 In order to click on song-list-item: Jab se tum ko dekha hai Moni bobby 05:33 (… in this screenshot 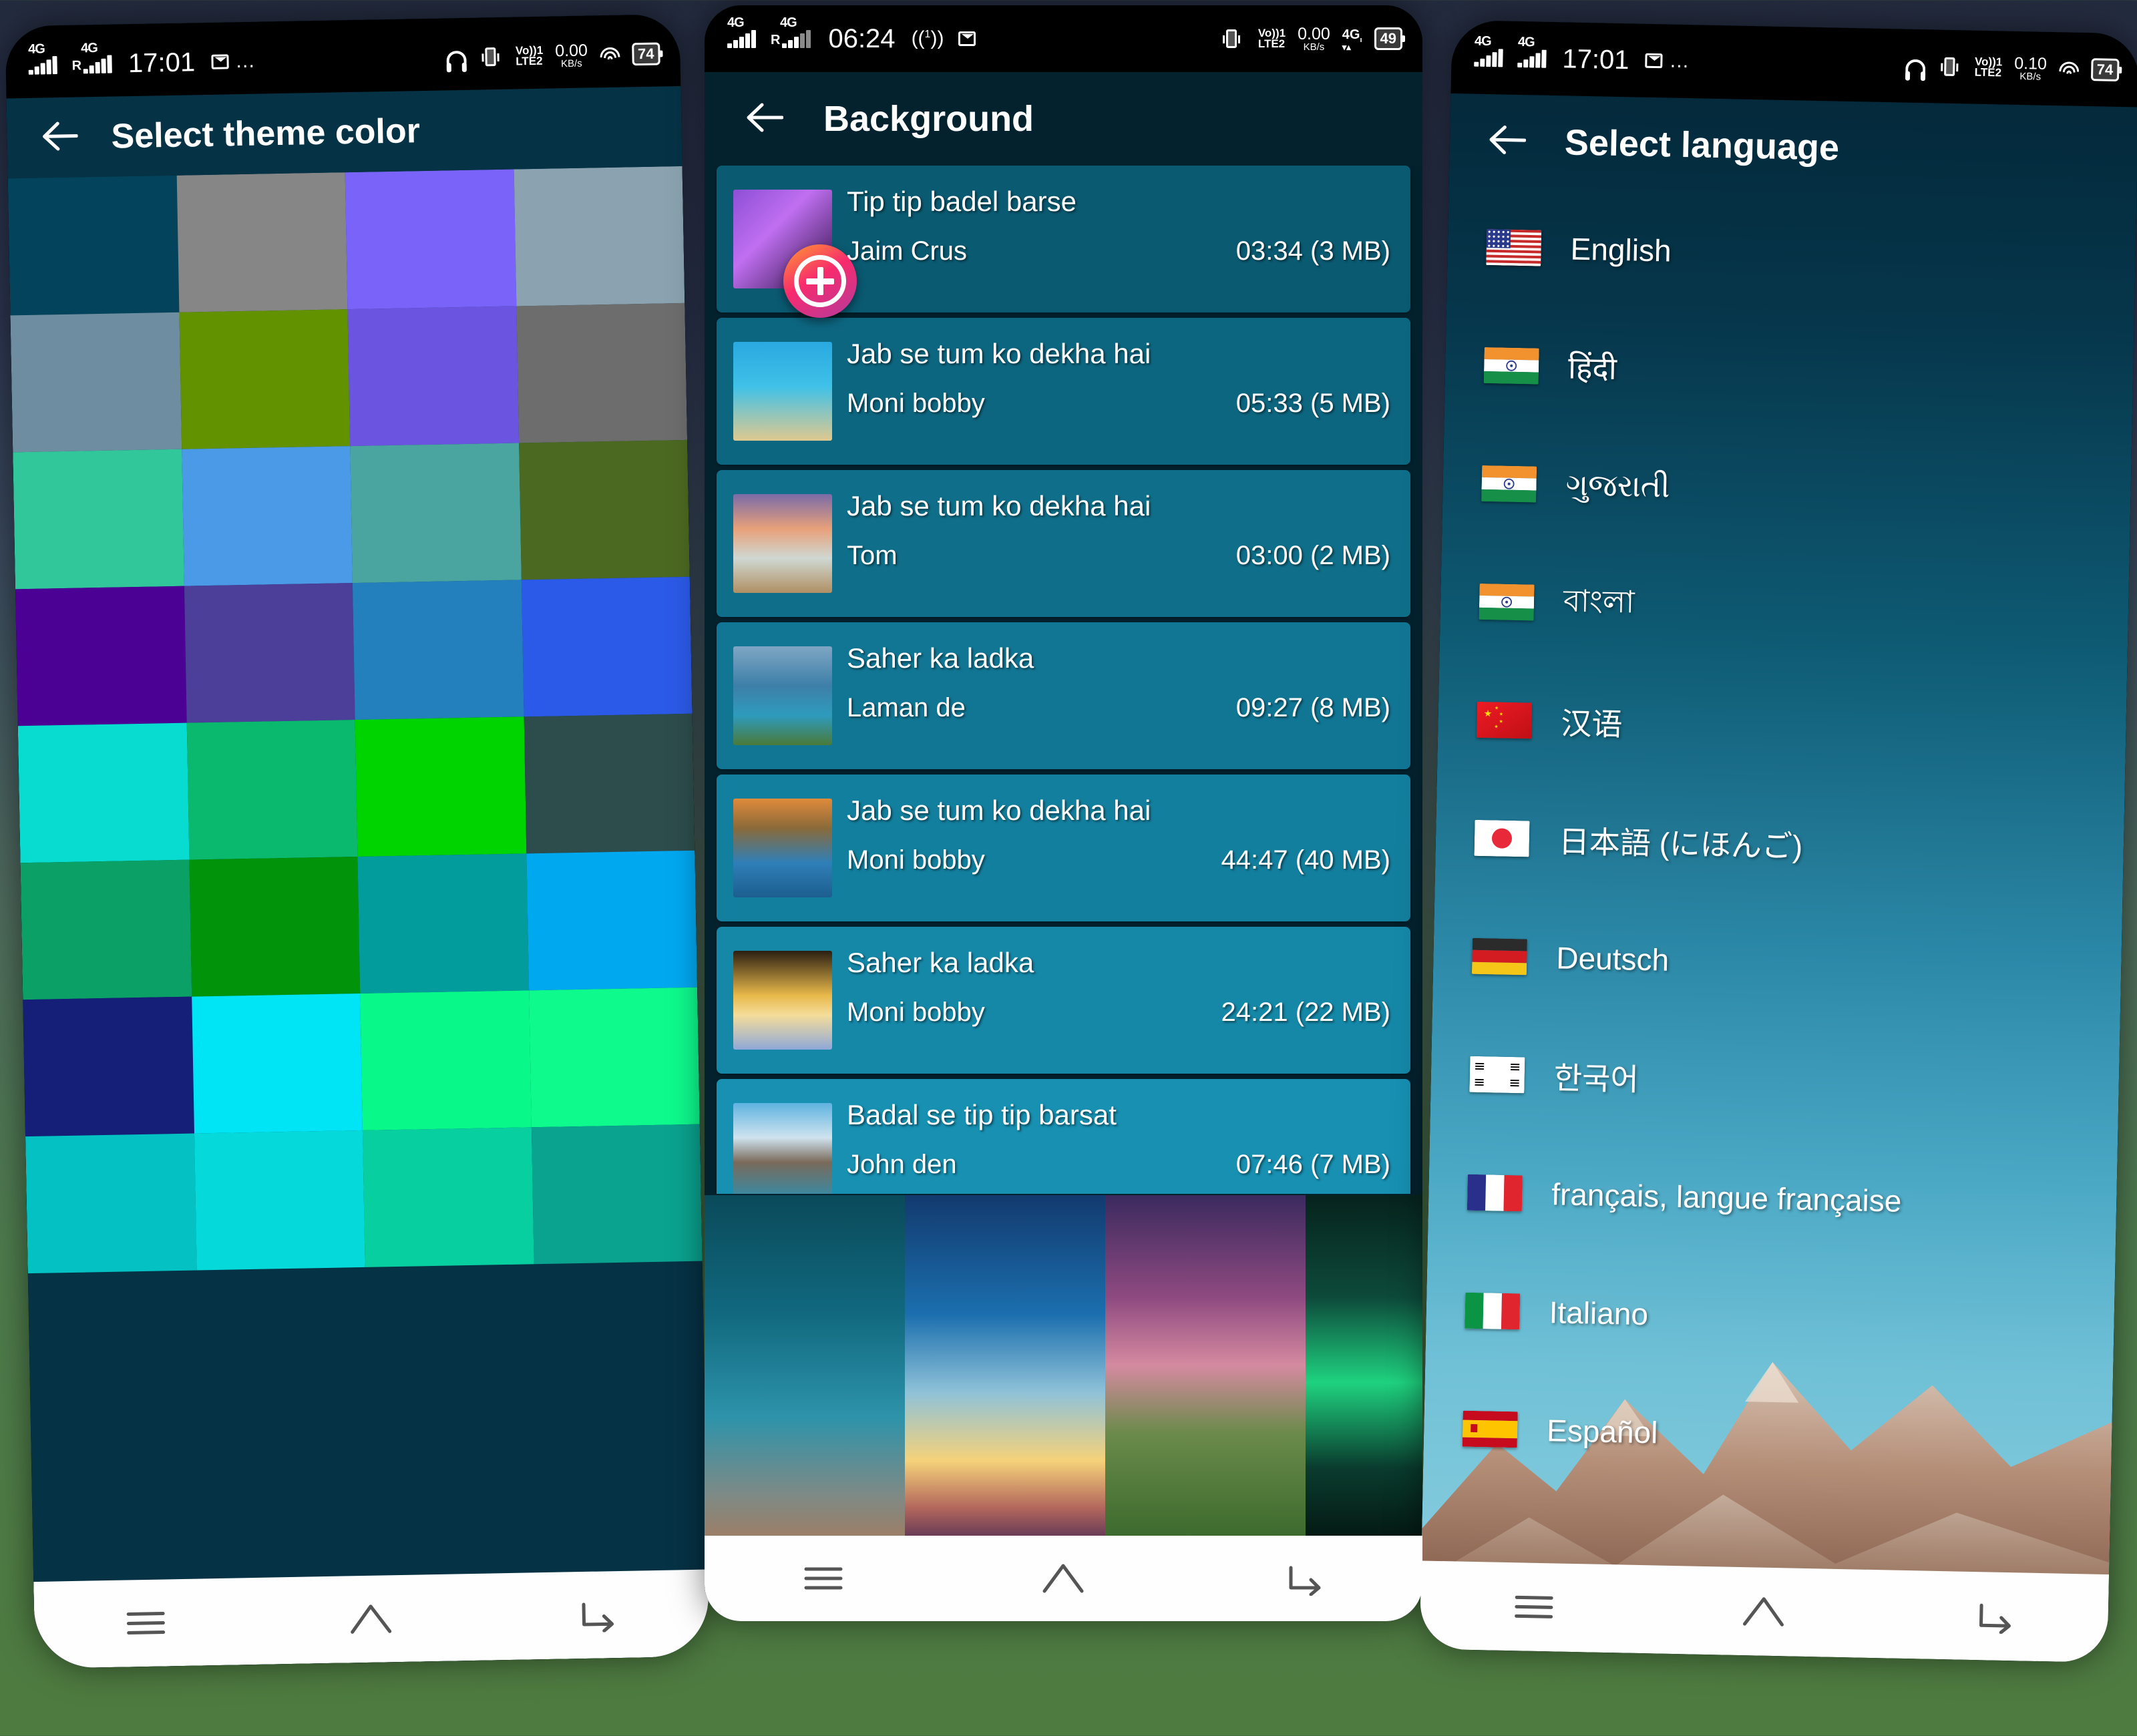, I will do `click(1063, 391)`.